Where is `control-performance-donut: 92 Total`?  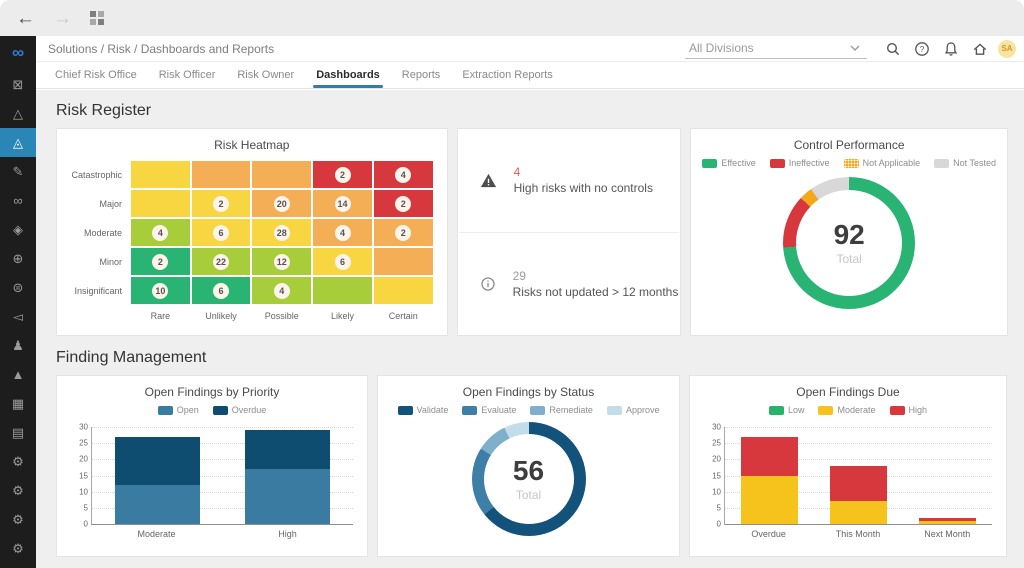 control-performance-donut: 92 Total is located at coordinates (849, 243).